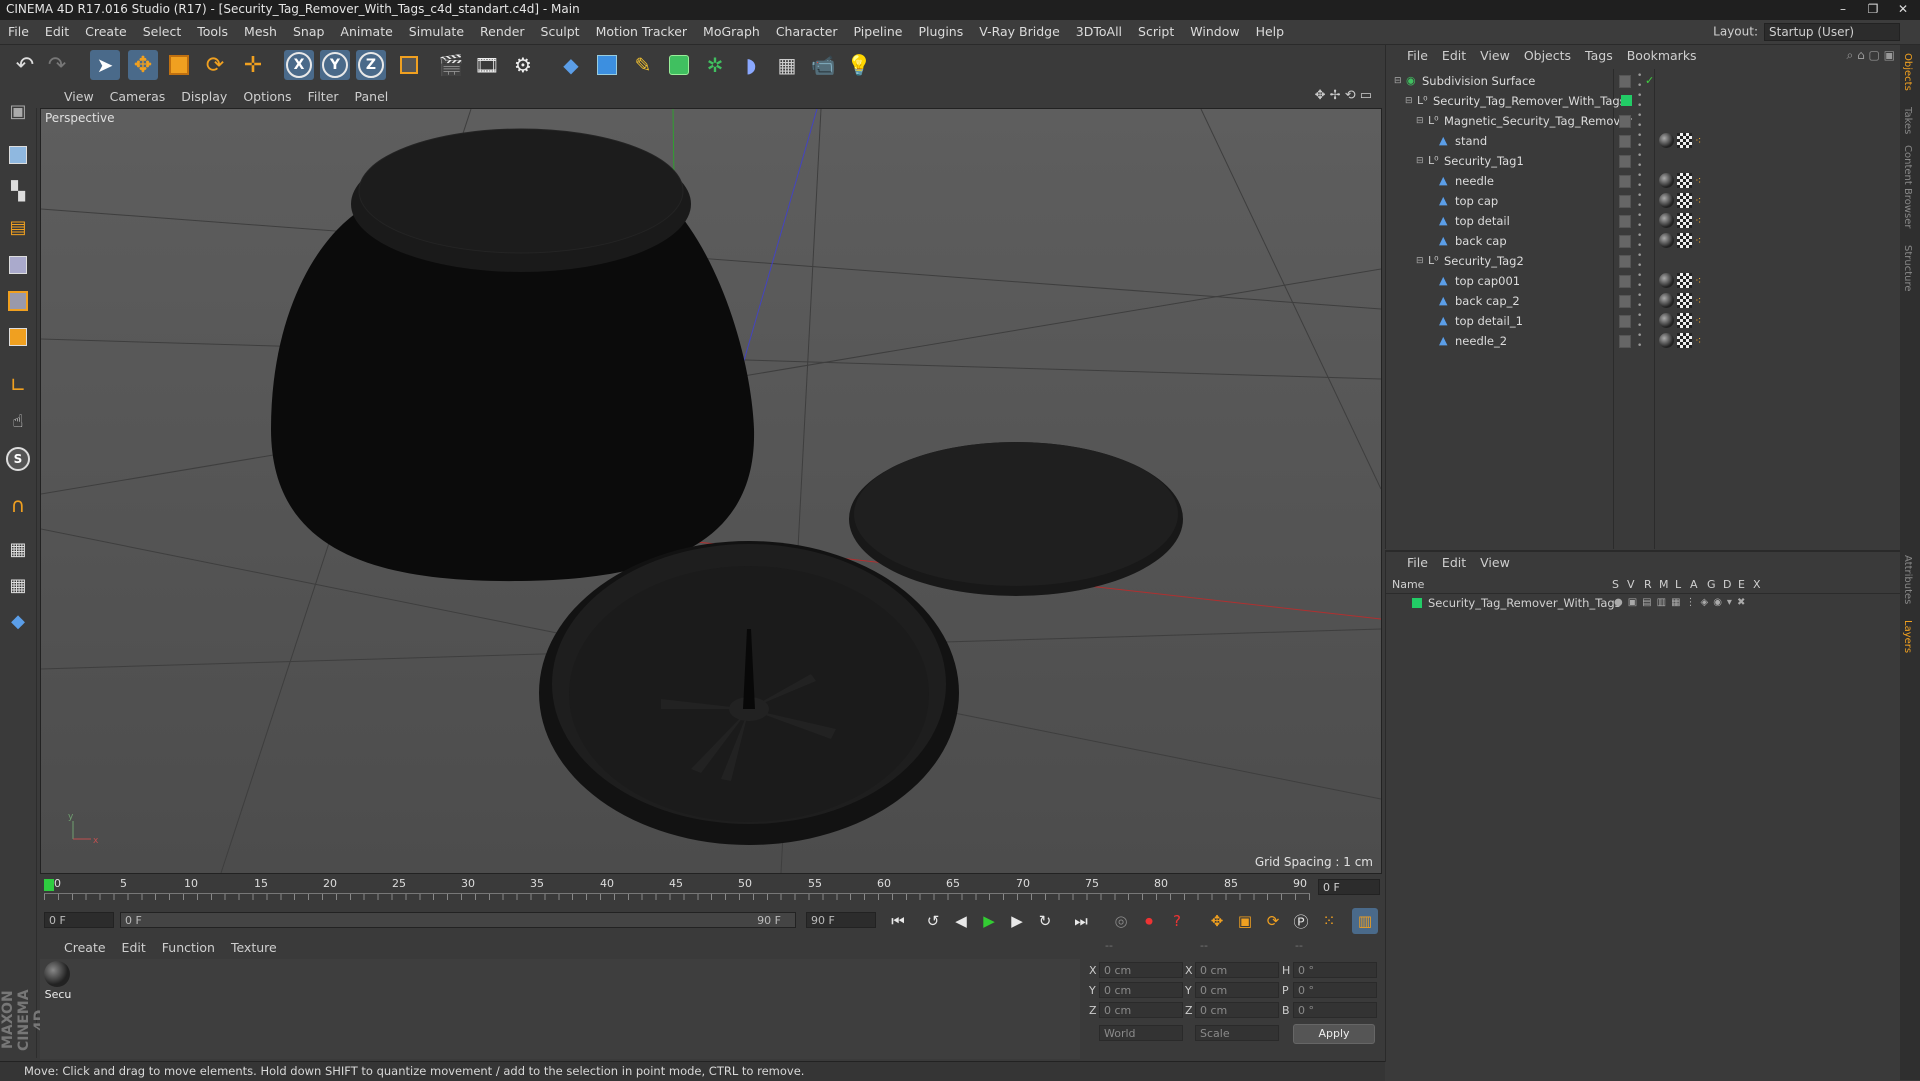 The image size is (1920, 1081). What do you see at coordinates (18, 549) in the screenshot?
I see `grid-lock-button: ▦` at bounding box center [18, 549].